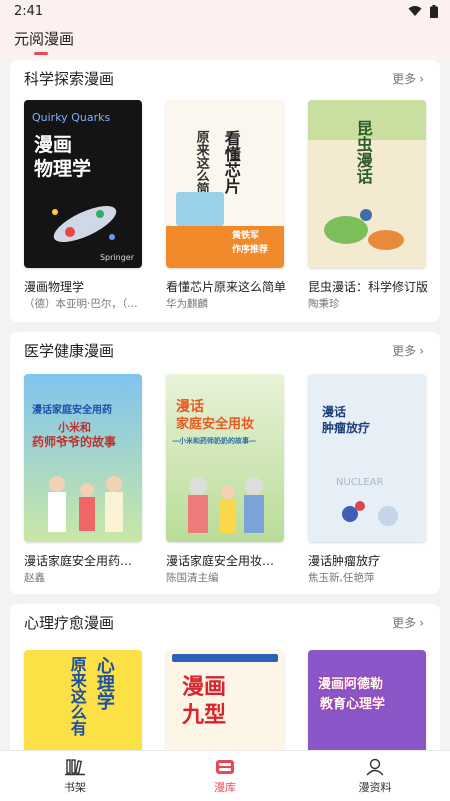  What do you see at coordinates (84, 304) in the screenshot?
I see `book-author: （德）本亚明·巴尔，（德）` at bounding box center [84, 304].